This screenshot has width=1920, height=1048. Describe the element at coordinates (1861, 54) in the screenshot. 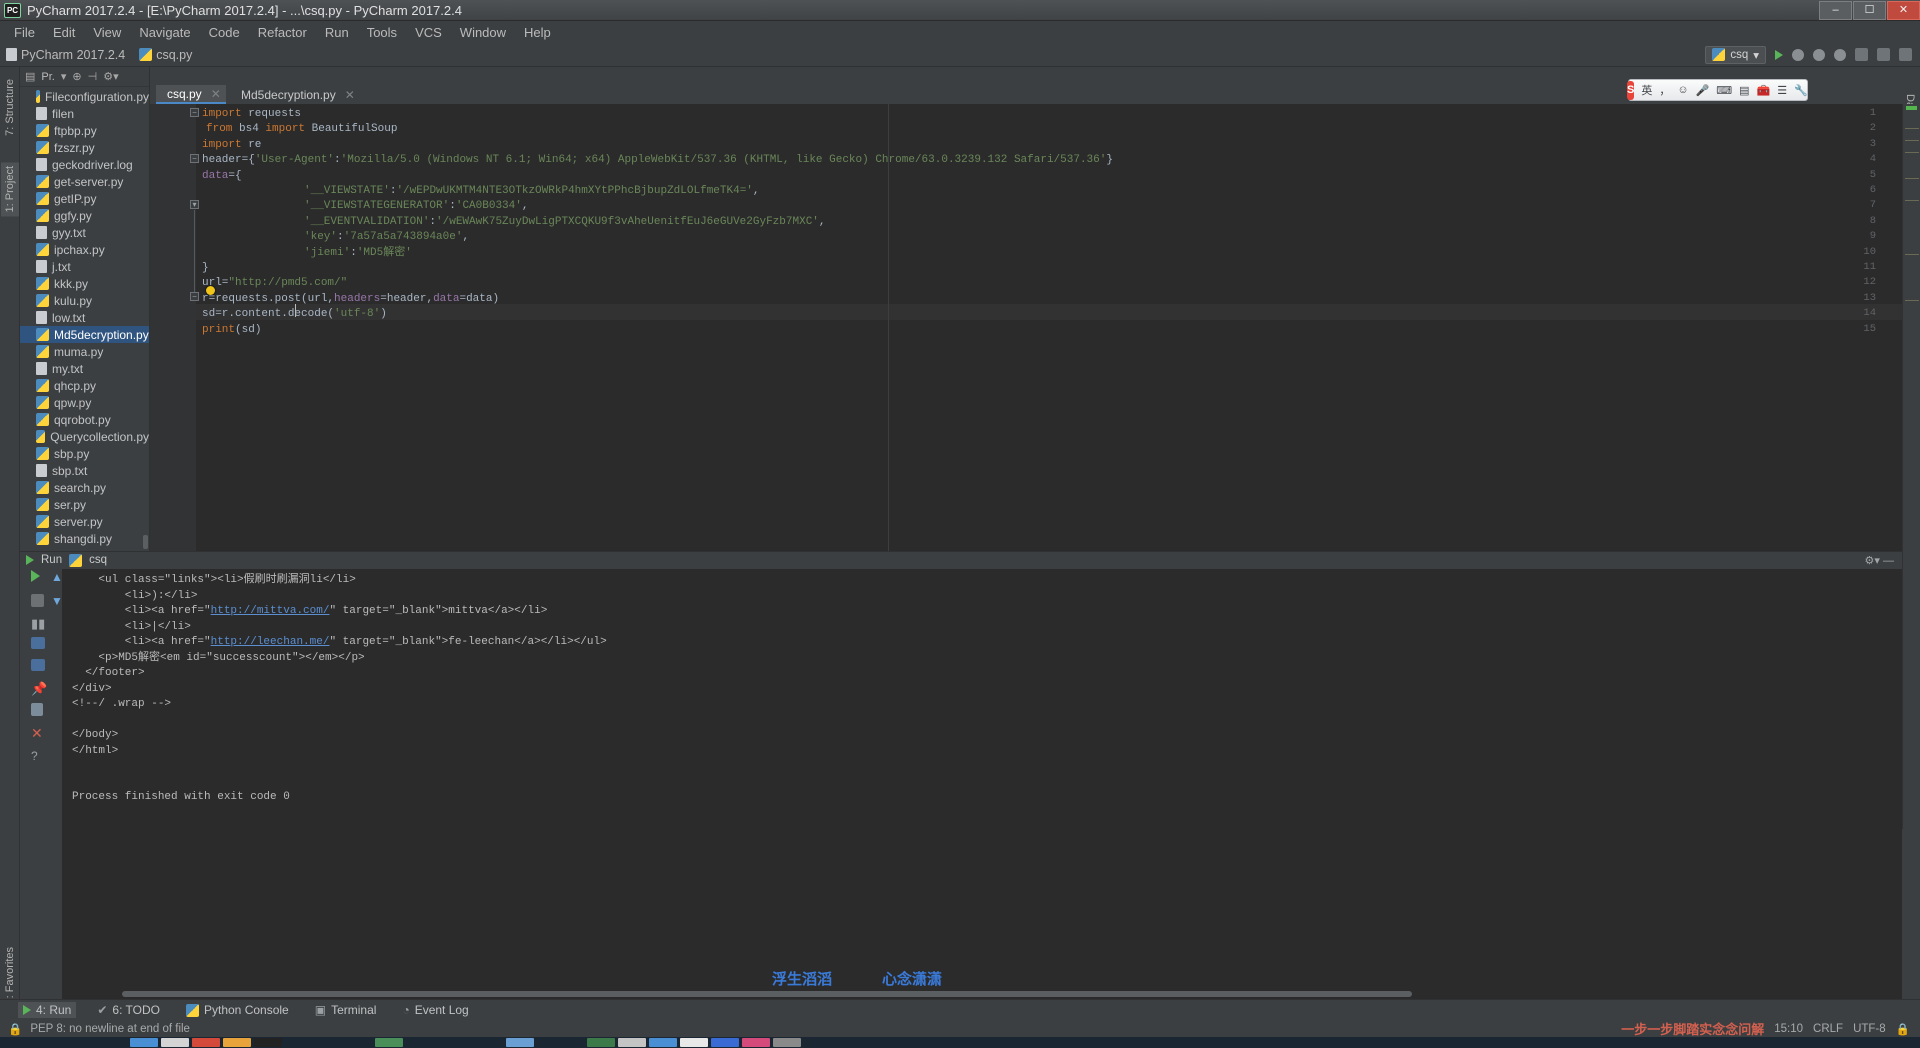

I see `attach-icon` at that location.